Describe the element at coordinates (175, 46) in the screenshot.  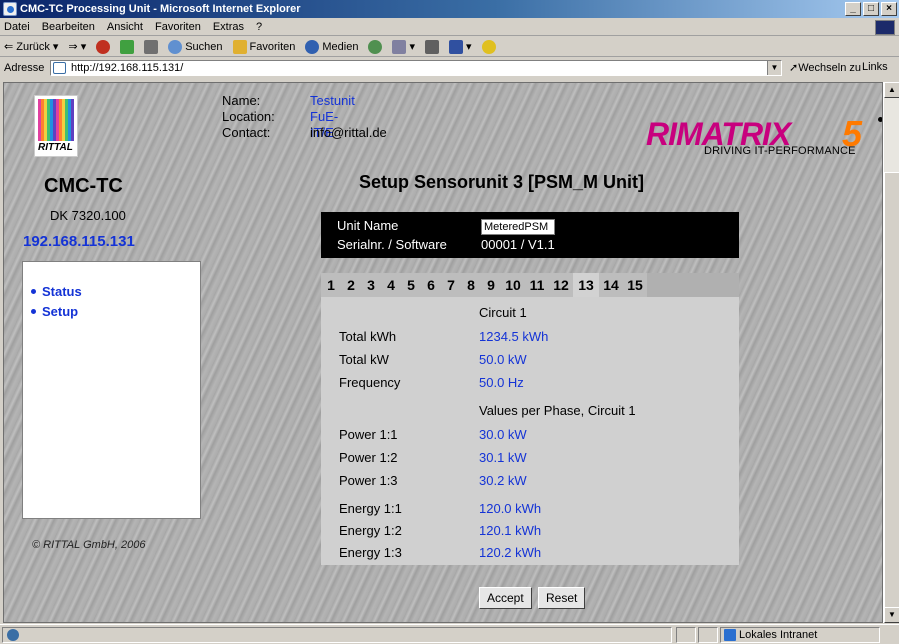
I see `search-icon` at that location.